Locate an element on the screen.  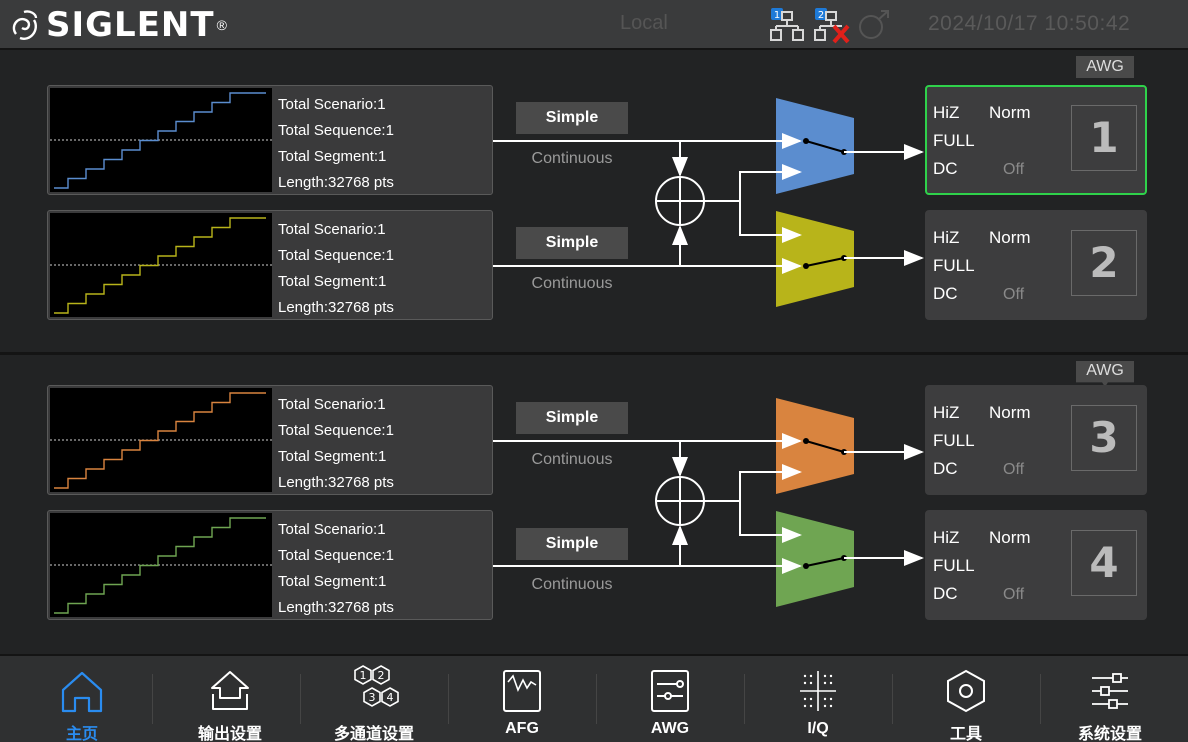
nav-label: 主页 is located at coordinates (81, 734).